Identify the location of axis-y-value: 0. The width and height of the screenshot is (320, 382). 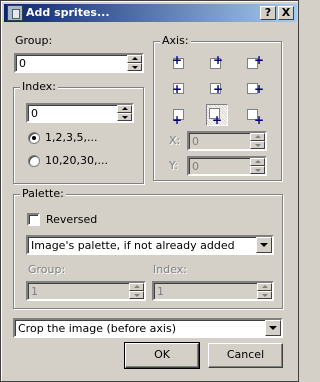
(195, 166).